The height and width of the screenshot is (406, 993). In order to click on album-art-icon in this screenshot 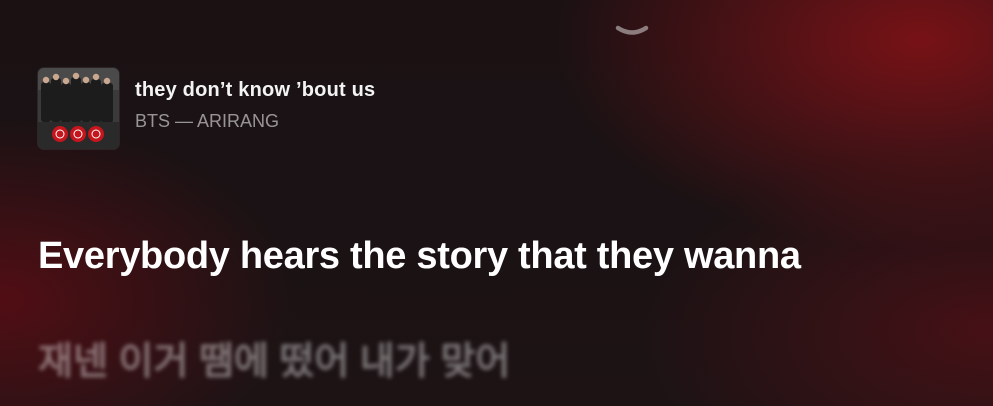, I will do `click(78, 108)`.